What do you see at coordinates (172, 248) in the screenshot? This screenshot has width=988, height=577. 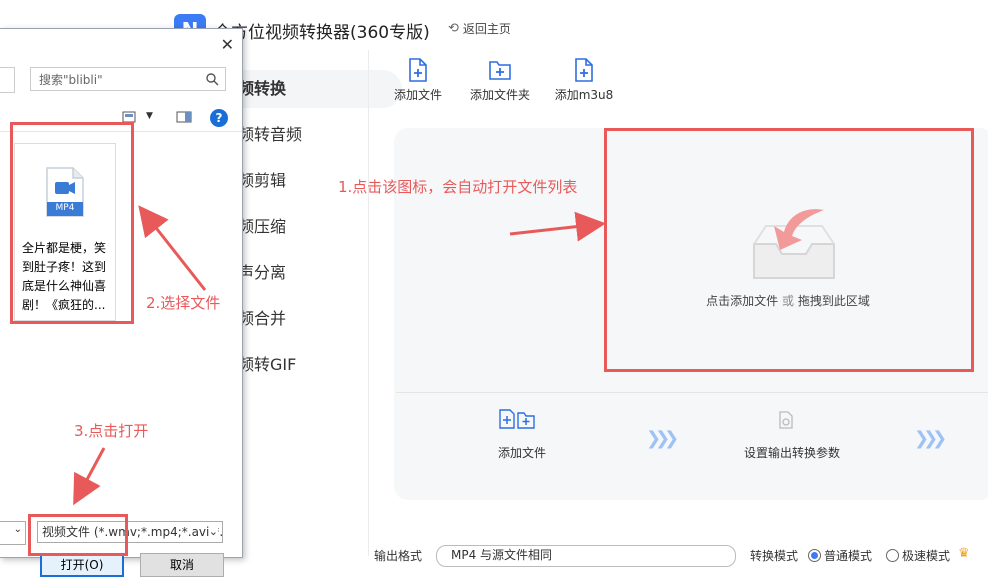 I see `arrow-to-file` at bounding box center [172, 248].